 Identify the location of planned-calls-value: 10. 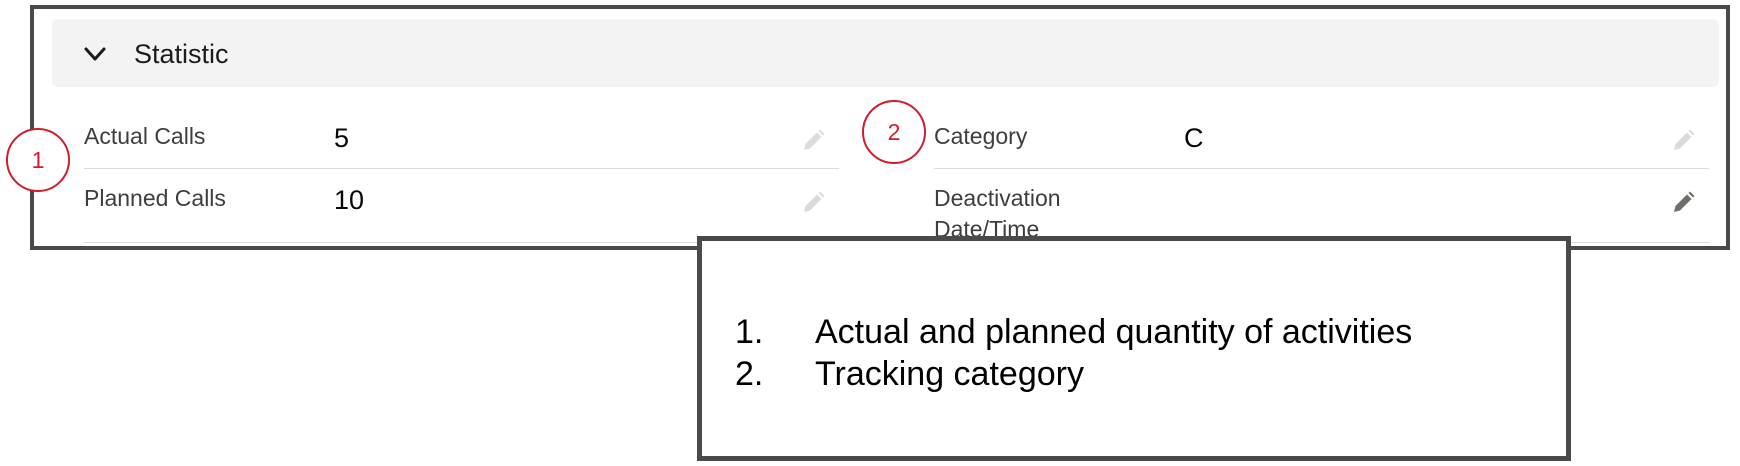
(349, 200).